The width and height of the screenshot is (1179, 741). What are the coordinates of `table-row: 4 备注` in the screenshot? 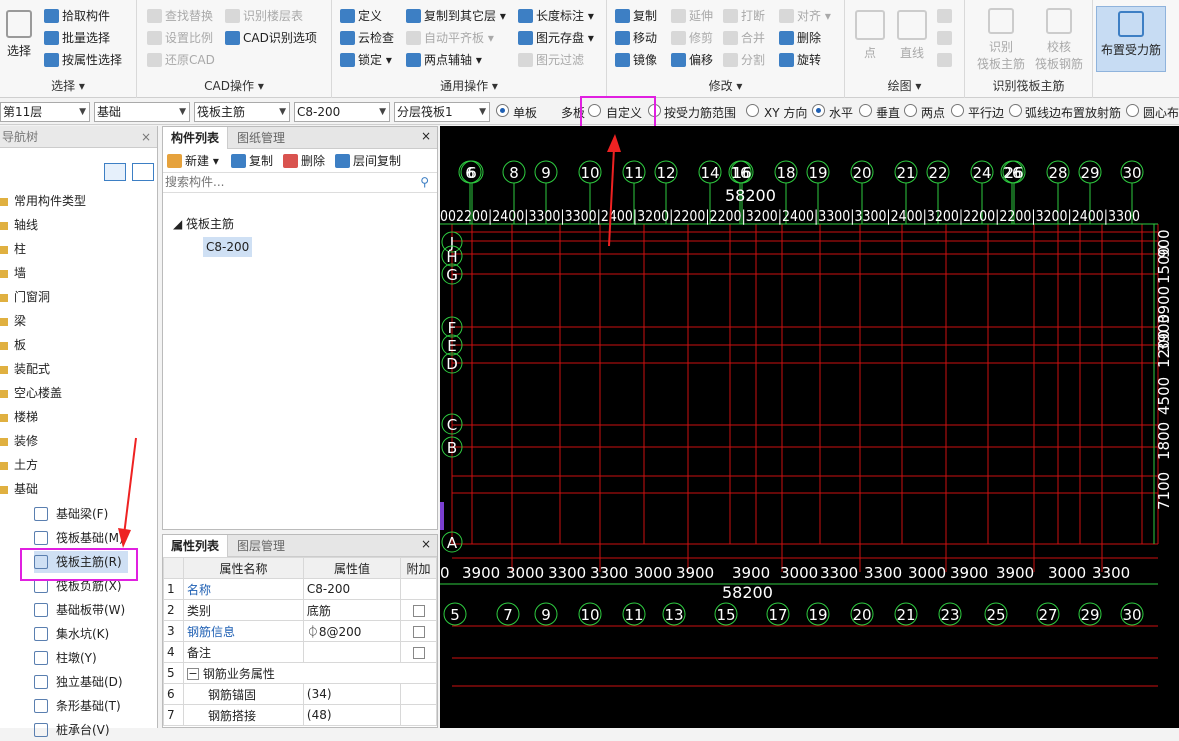 It's located at (300, 652).